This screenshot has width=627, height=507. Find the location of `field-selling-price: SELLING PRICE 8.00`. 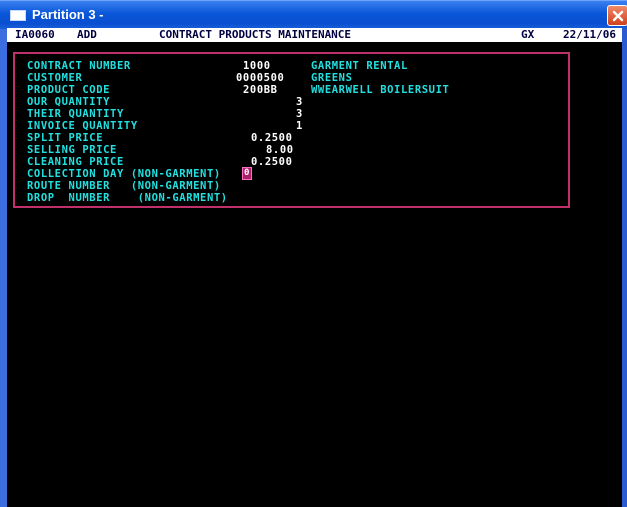

field-selling-price: SELLING PRICE 8.00 is located at coordinates (293, 150).